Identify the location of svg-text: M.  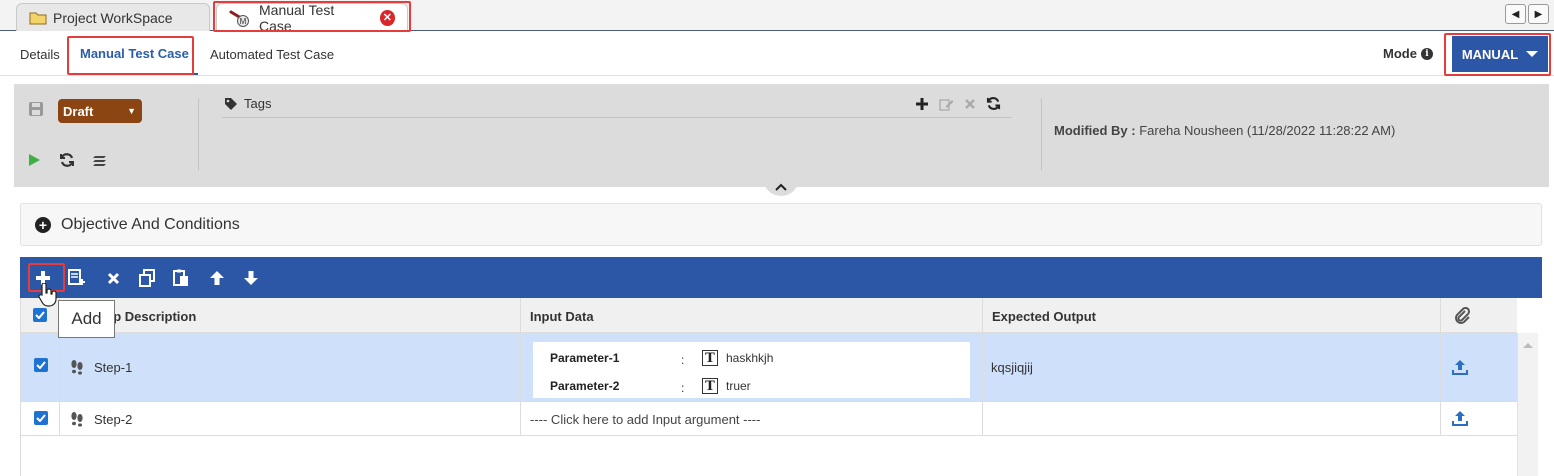
(243, 21).